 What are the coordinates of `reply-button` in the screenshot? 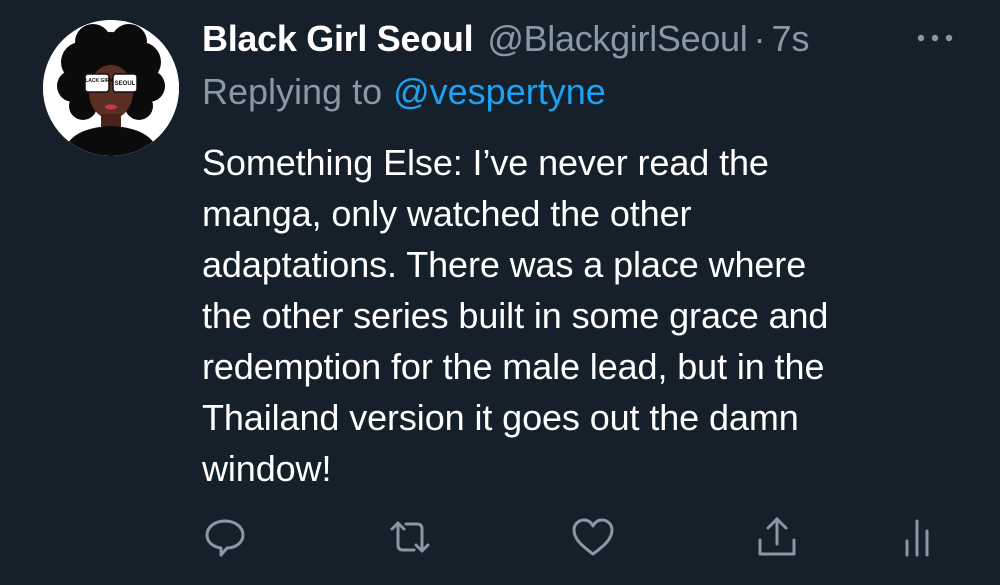 It's located at (225, 537).